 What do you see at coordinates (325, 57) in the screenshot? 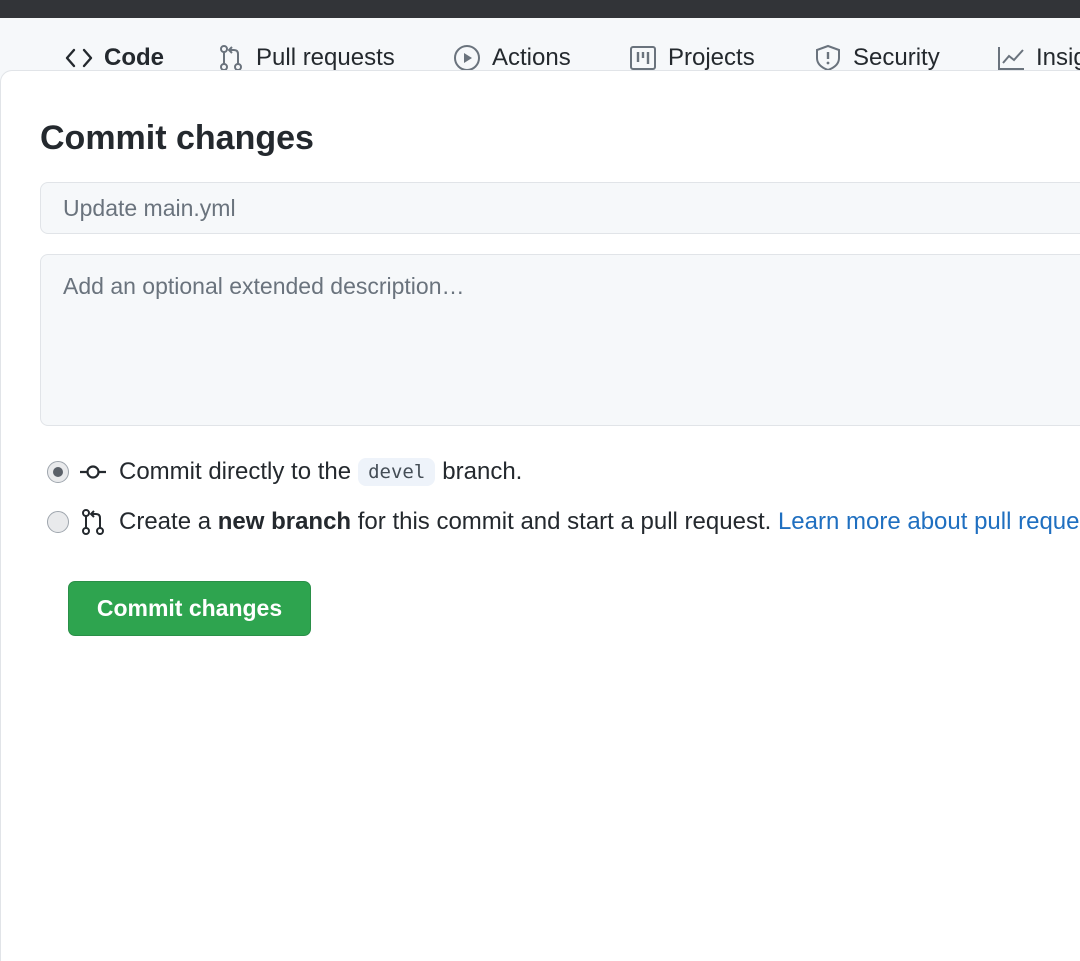
I see `tab-pull-requests-label: Pull requests` at bounding box center [325, 57].